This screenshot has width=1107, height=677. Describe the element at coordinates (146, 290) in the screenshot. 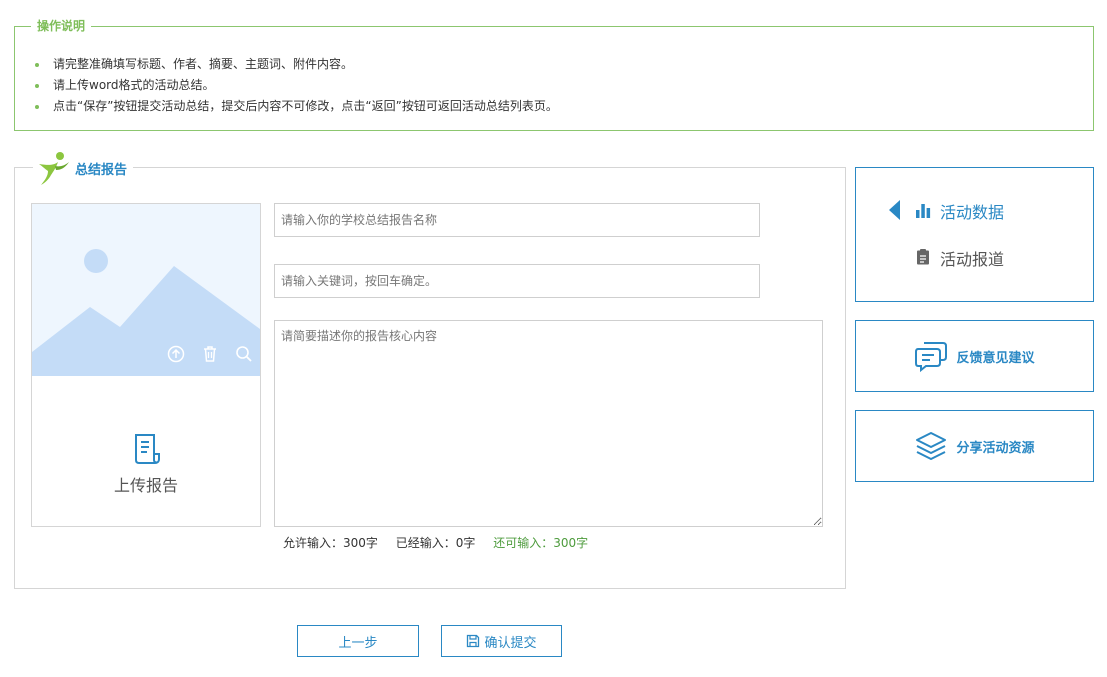

I see `image-preview` at that location.